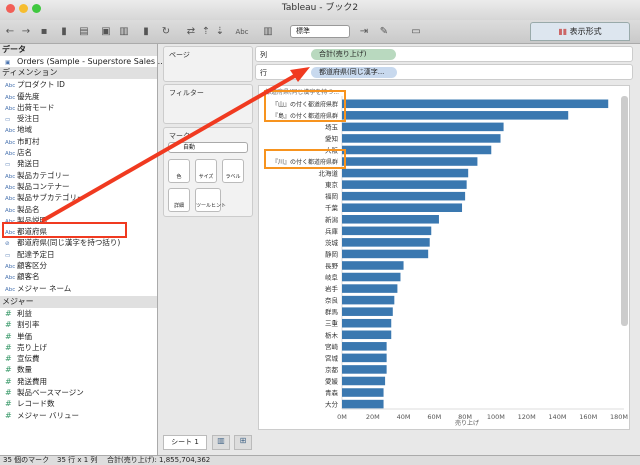 The width and height of the screenshot is (640, 465). I want to click on dimension-item: ▭ 発送日, so click(78, 163).